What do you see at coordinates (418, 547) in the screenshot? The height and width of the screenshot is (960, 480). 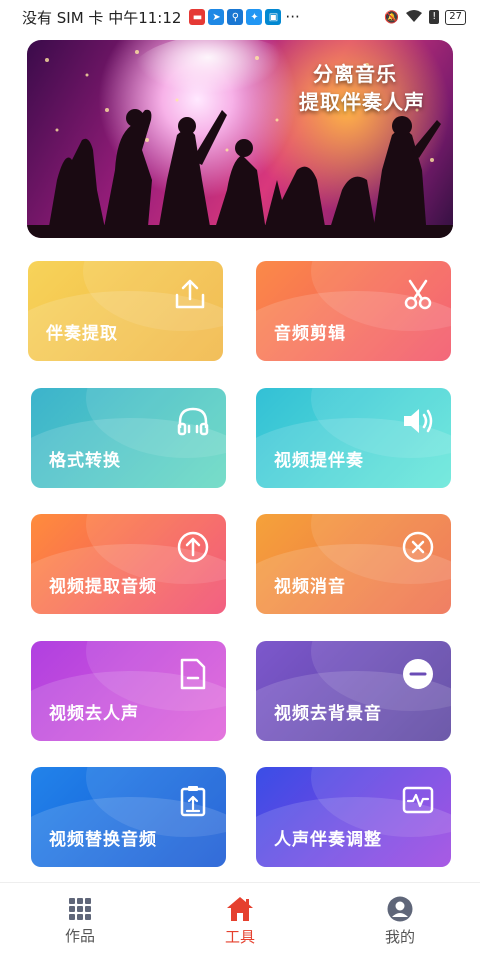 I see `close-circle-icon` at bounding box center [418, 547].